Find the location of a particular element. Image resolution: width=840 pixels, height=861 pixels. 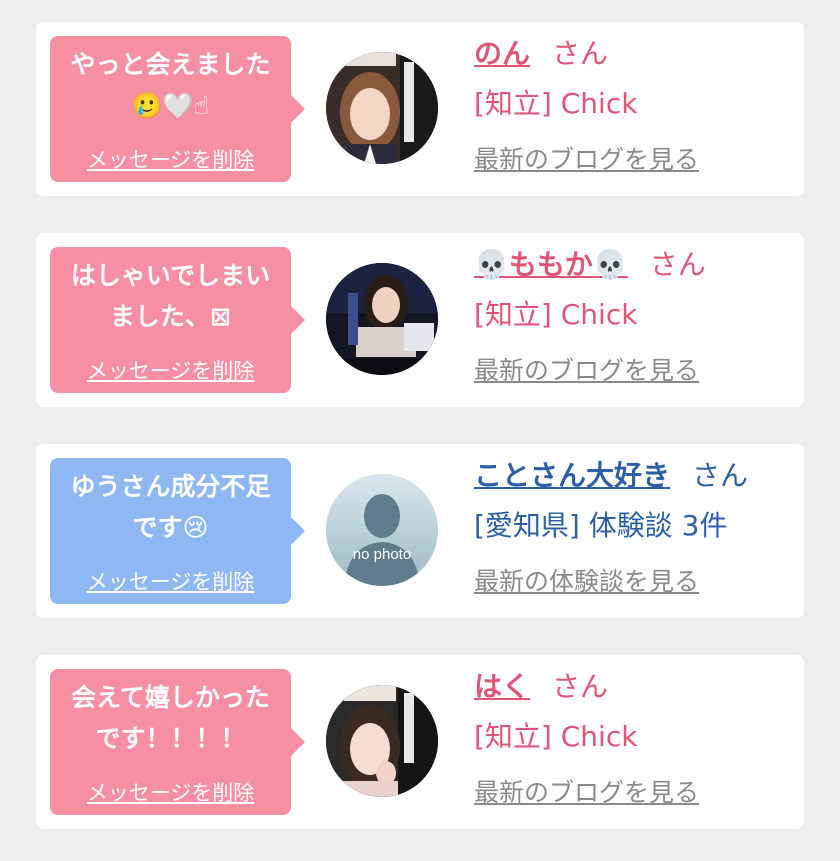

message-bubble: はしゃいでしまい ました、⊠ メッセージを削除 is located at coordinates (177, 320).